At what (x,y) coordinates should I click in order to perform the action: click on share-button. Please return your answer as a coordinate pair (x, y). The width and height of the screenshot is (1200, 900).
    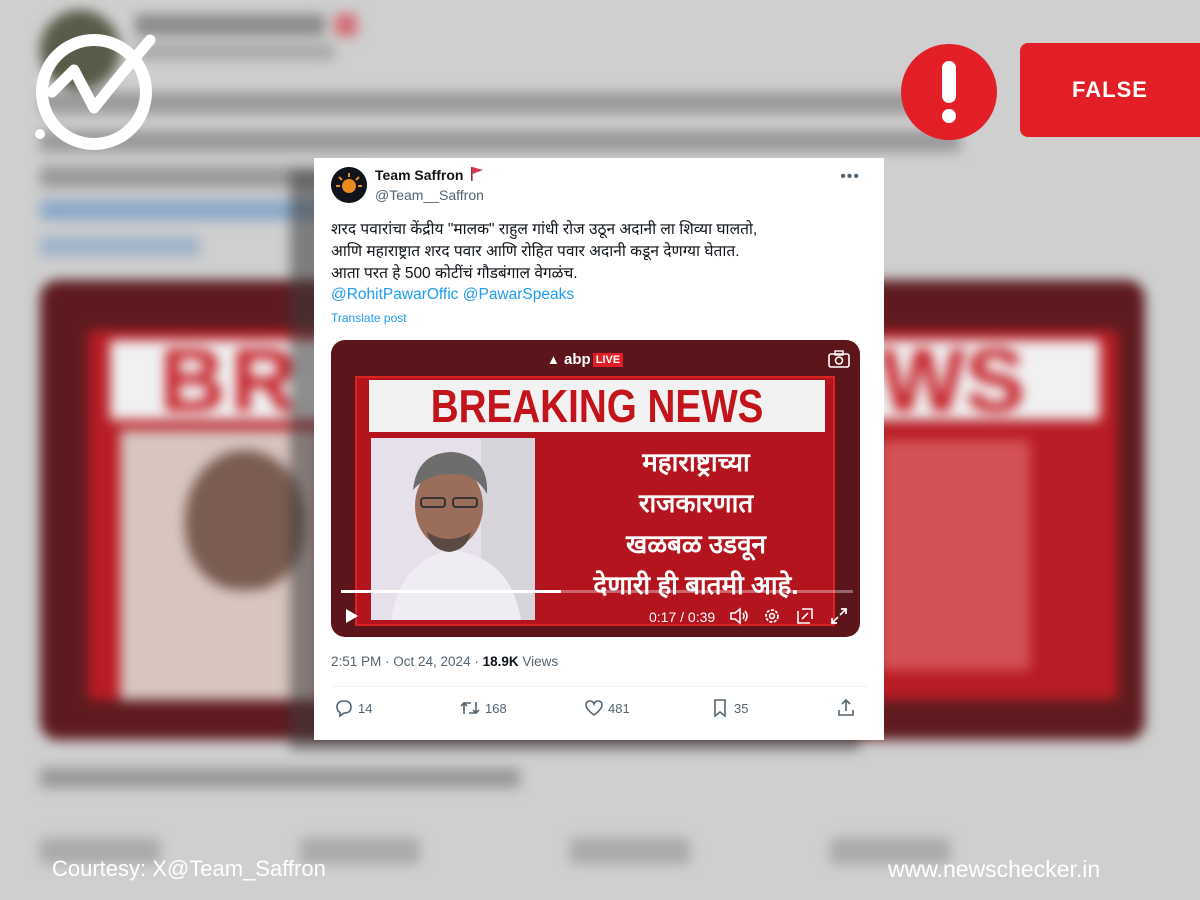
    Looking at the image, I should click on (848, 708).